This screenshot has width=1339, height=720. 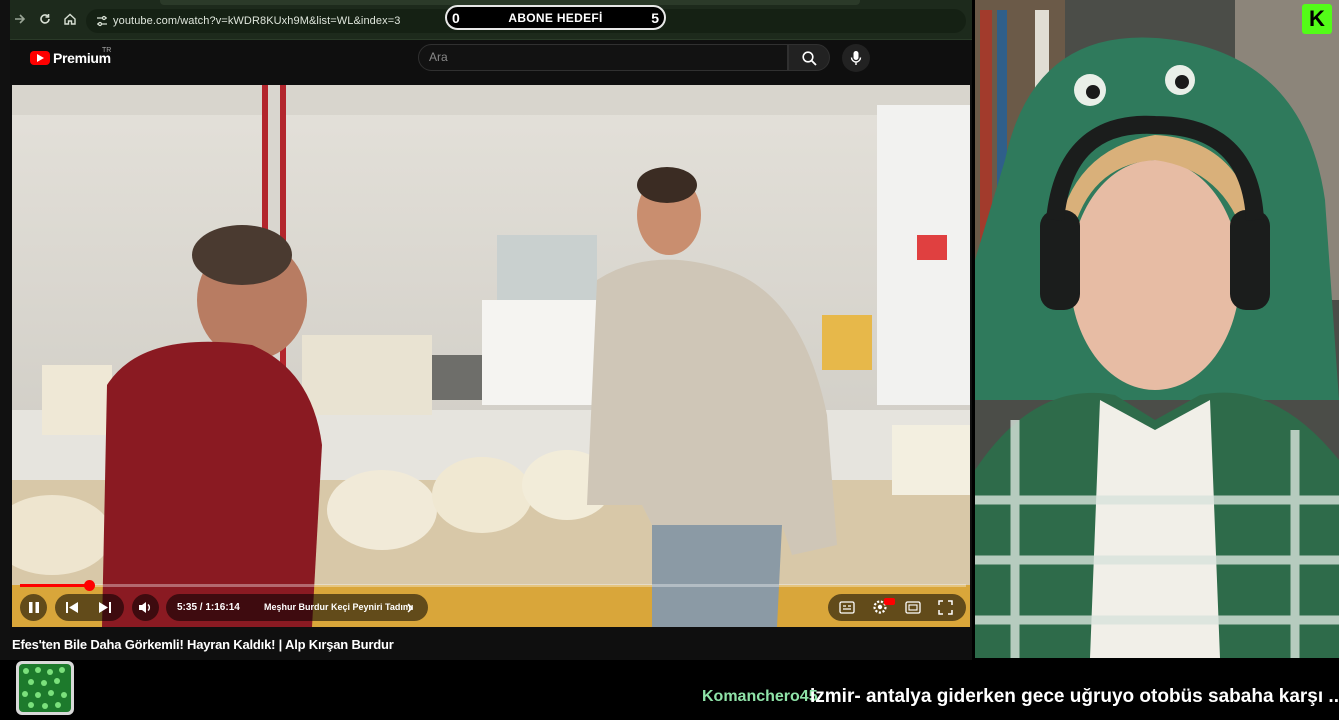 I want to click on subscriber-goal-widget: 0 ABONE HEDEFİ 5, so click(x=555, y=17).